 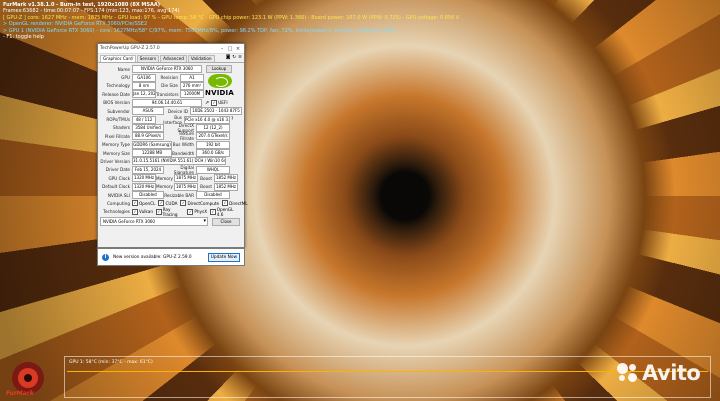 What do you see at coordinates (125, 78) in the screenshot?
I see `gpu-label: GPU` at bounding box center [125, 78].